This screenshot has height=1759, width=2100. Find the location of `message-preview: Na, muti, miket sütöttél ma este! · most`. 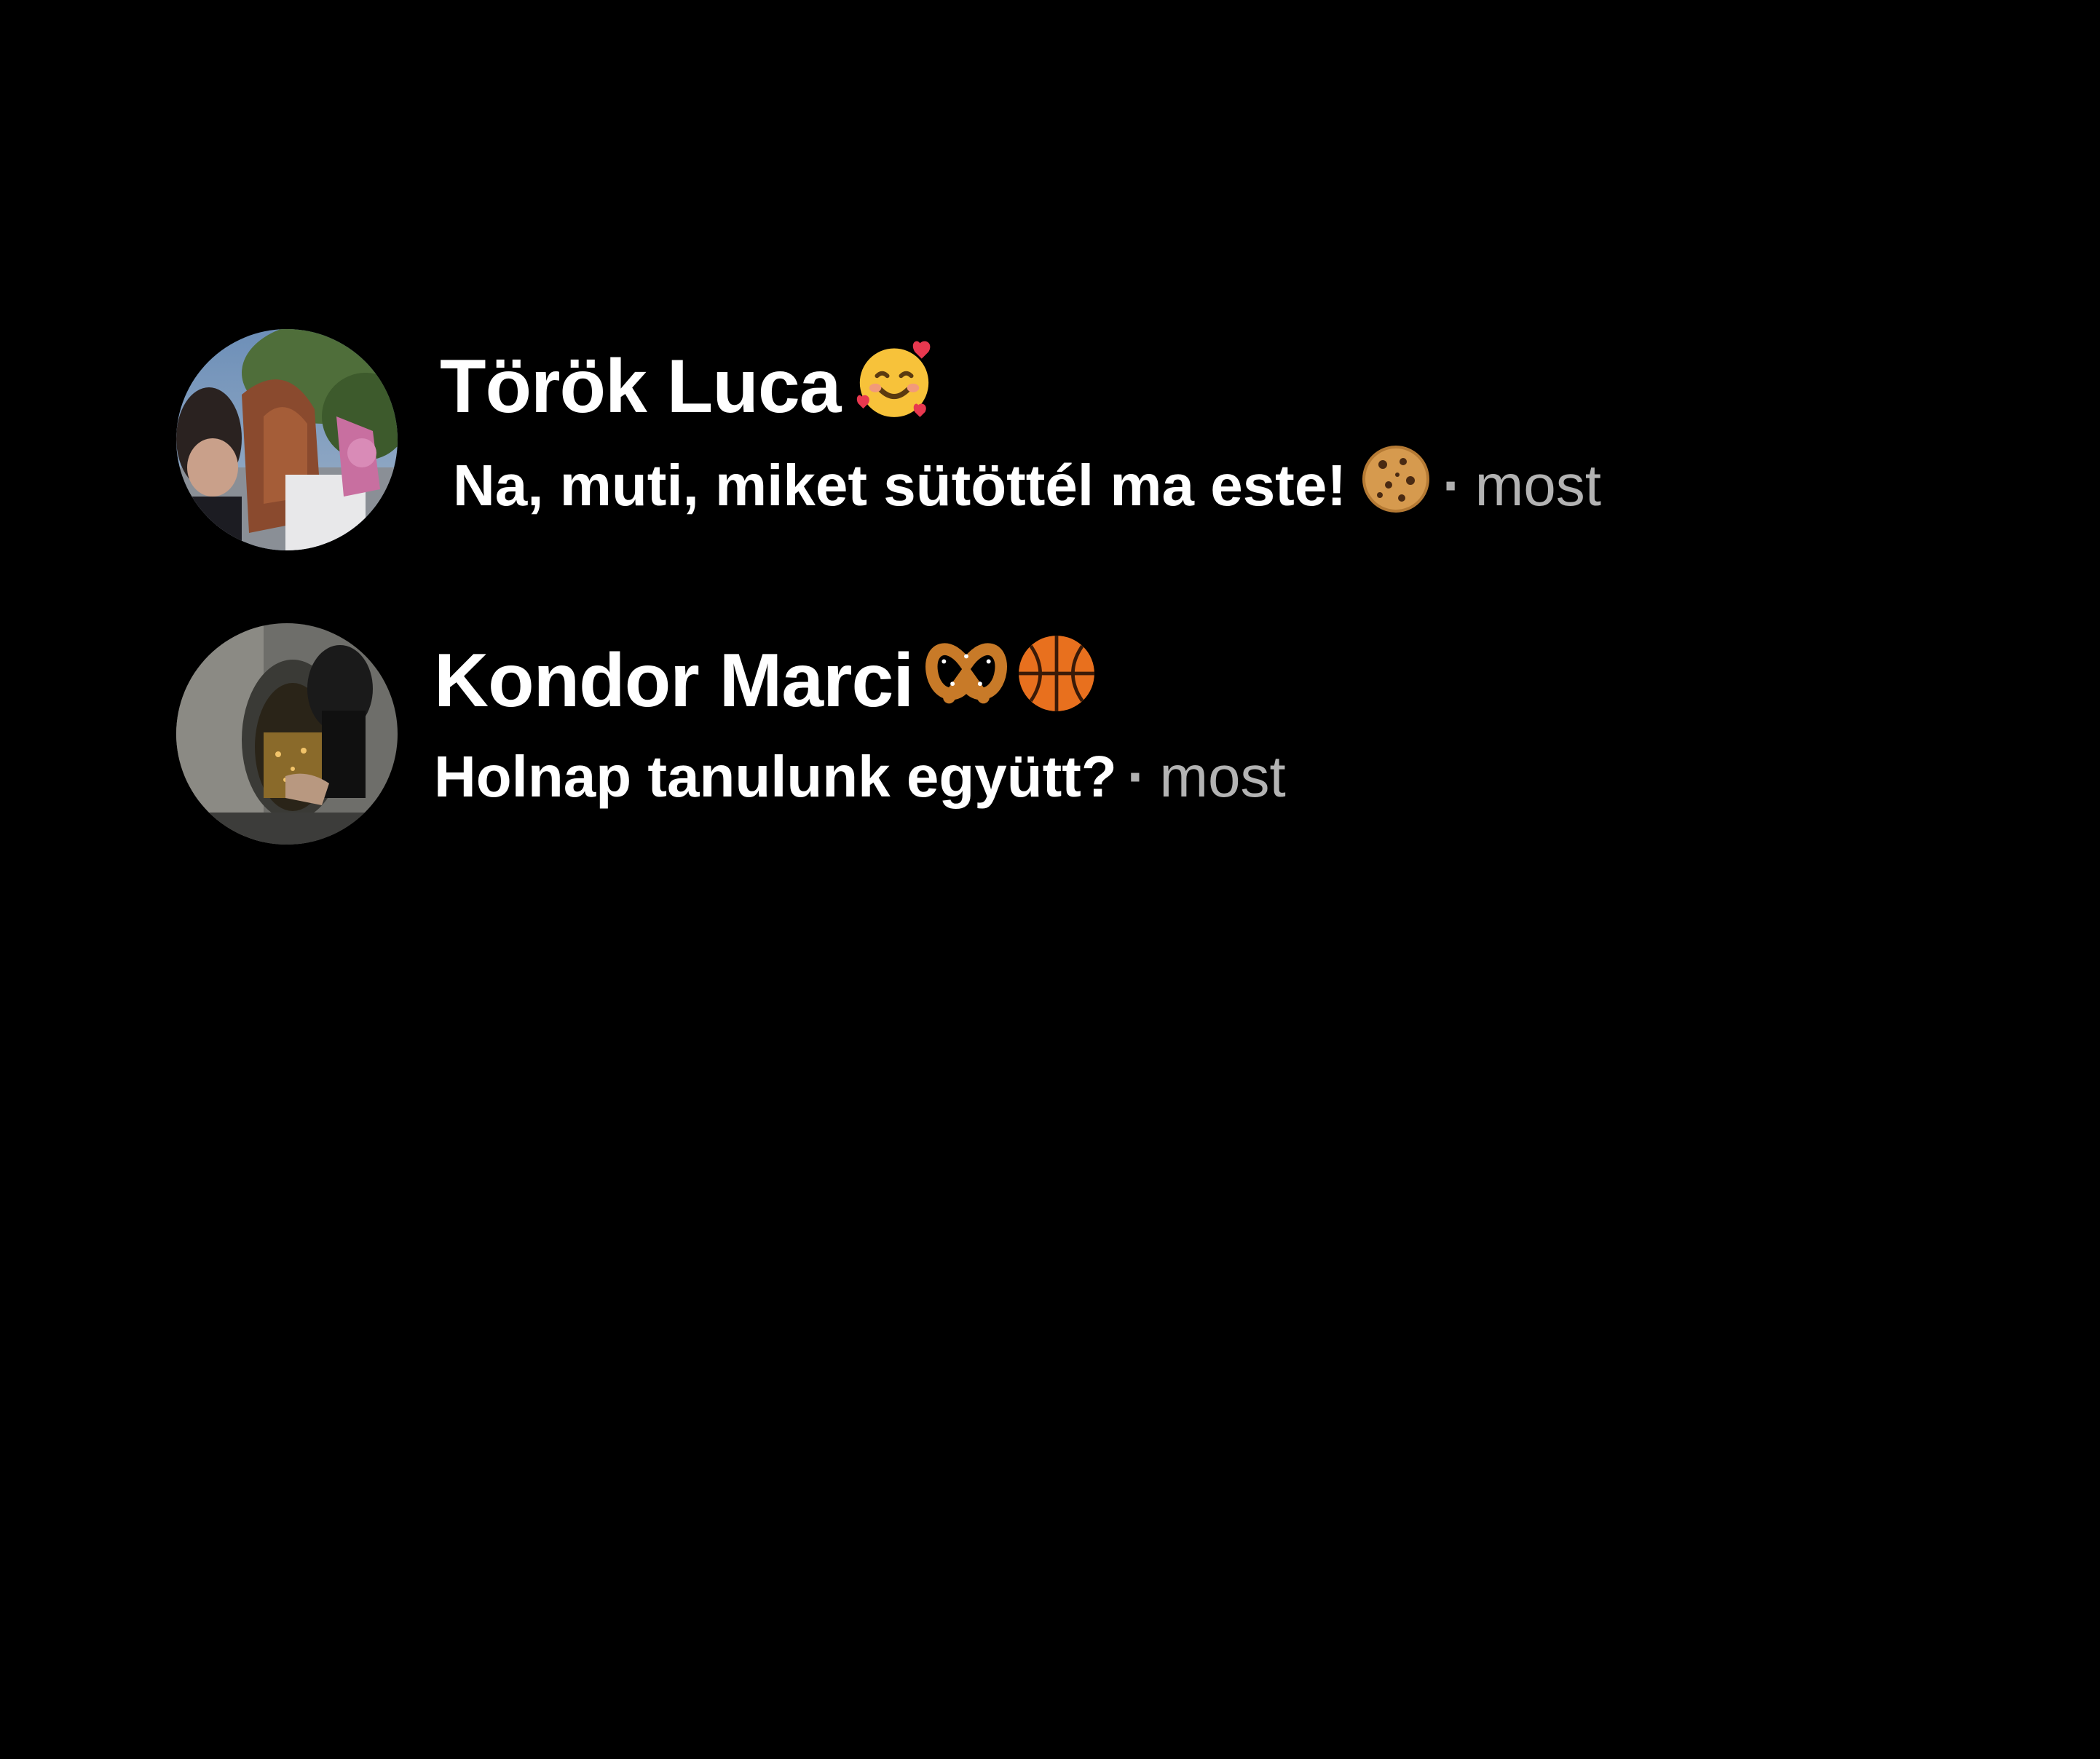

message-preview: Na, muti, miket sütöttél ma este! · most is located at coordinates (1027, 484).